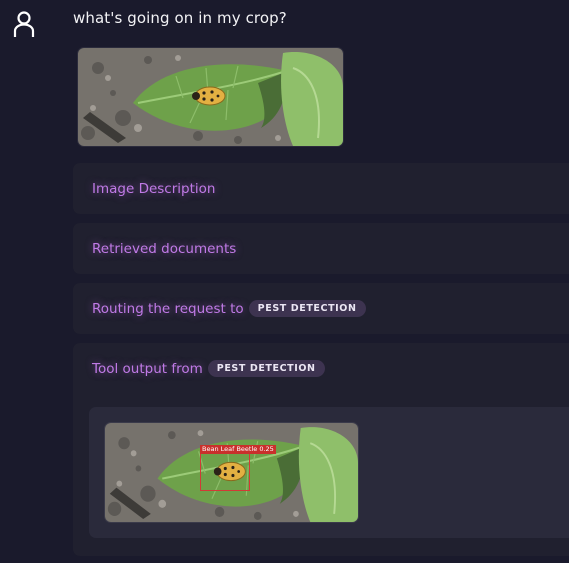 The image size is (569, 563). What do you see at coordinates (164, 249) in the screenshot?
I see `step-label: Retrieved documents` at bounding box center [164, 249].